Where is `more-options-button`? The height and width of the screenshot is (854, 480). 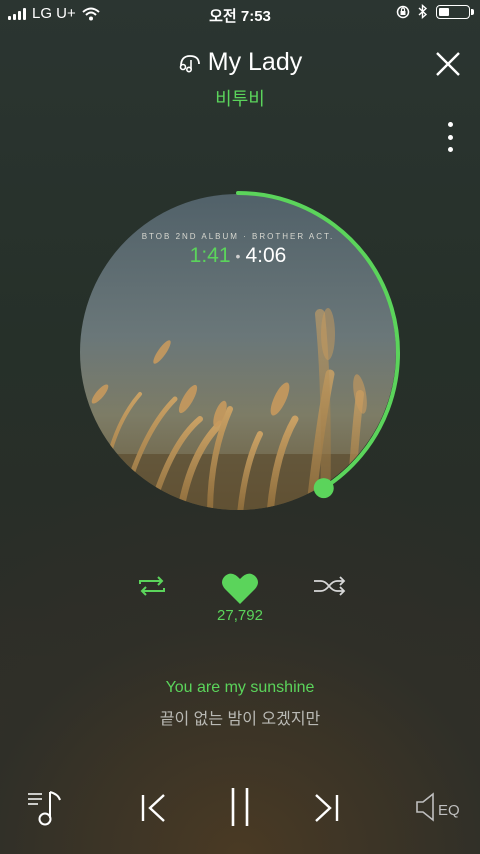
more-options-button is located at coordinates (450, 137).